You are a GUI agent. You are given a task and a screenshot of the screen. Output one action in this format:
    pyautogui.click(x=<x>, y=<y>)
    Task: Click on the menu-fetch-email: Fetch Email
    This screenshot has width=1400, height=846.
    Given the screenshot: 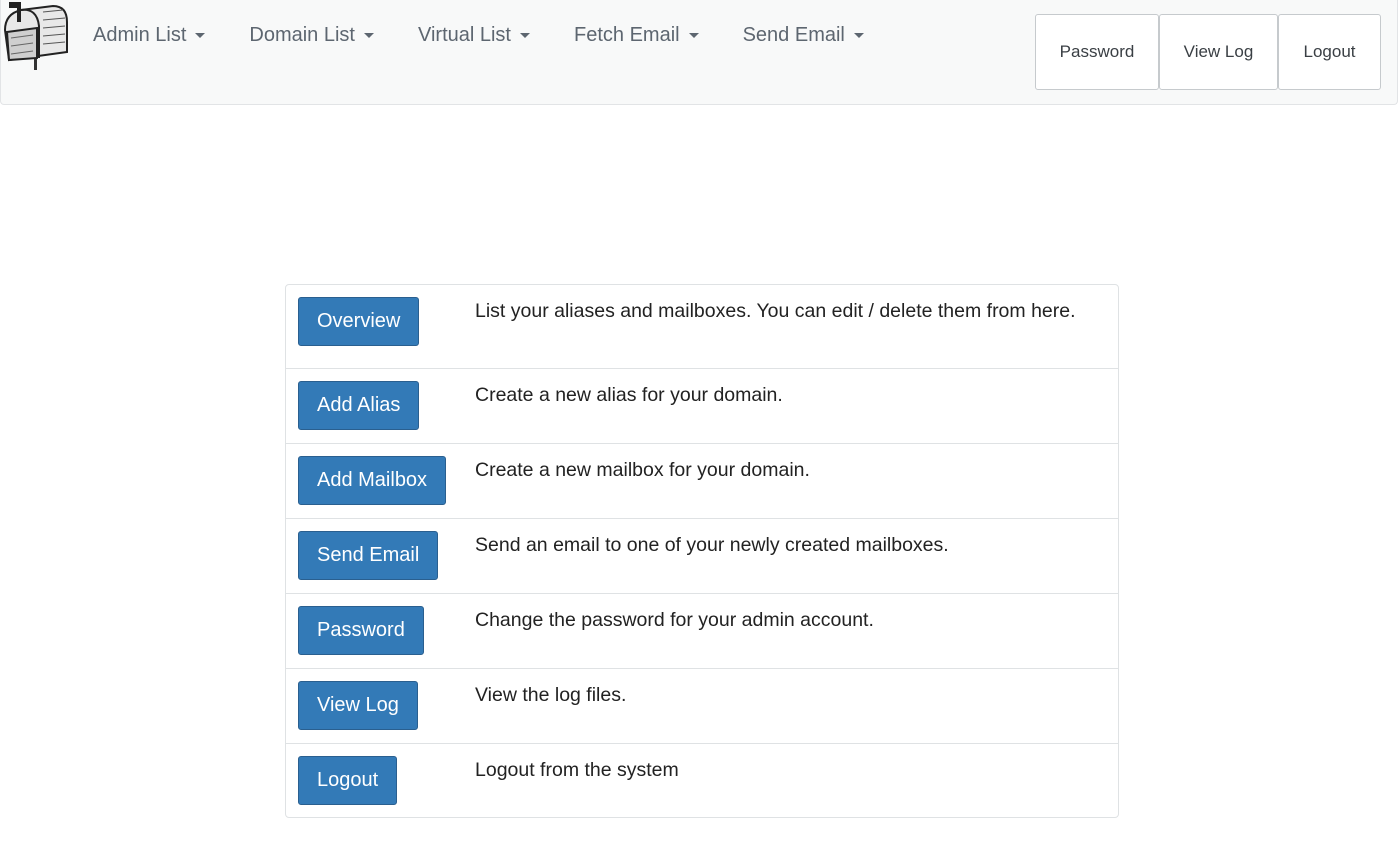 What is the action you would take?
    pyautogui.click(x=636, y=35)
    